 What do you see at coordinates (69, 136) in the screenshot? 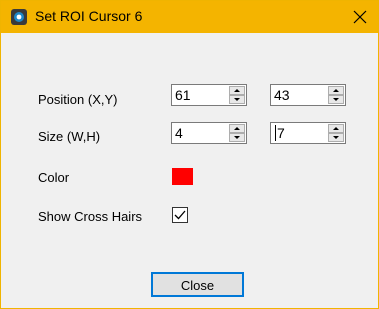
I see `size-label: Size (W,H)` at bounding box center [69, 136].